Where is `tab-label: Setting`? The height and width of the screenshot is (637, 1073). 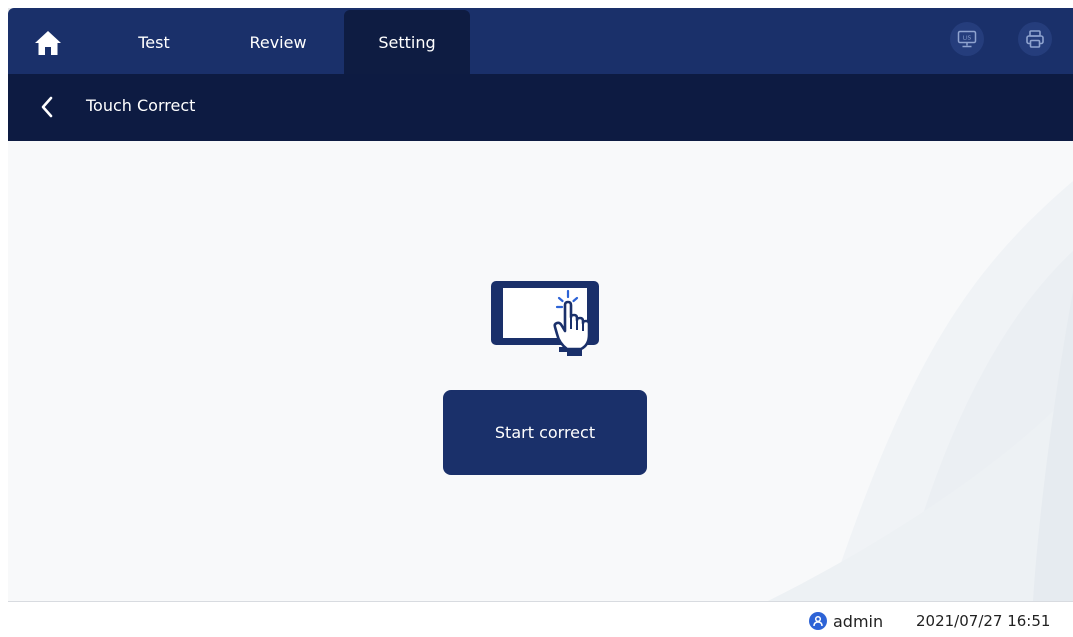
tab-label: Setting is located at coordinates (407, 42).